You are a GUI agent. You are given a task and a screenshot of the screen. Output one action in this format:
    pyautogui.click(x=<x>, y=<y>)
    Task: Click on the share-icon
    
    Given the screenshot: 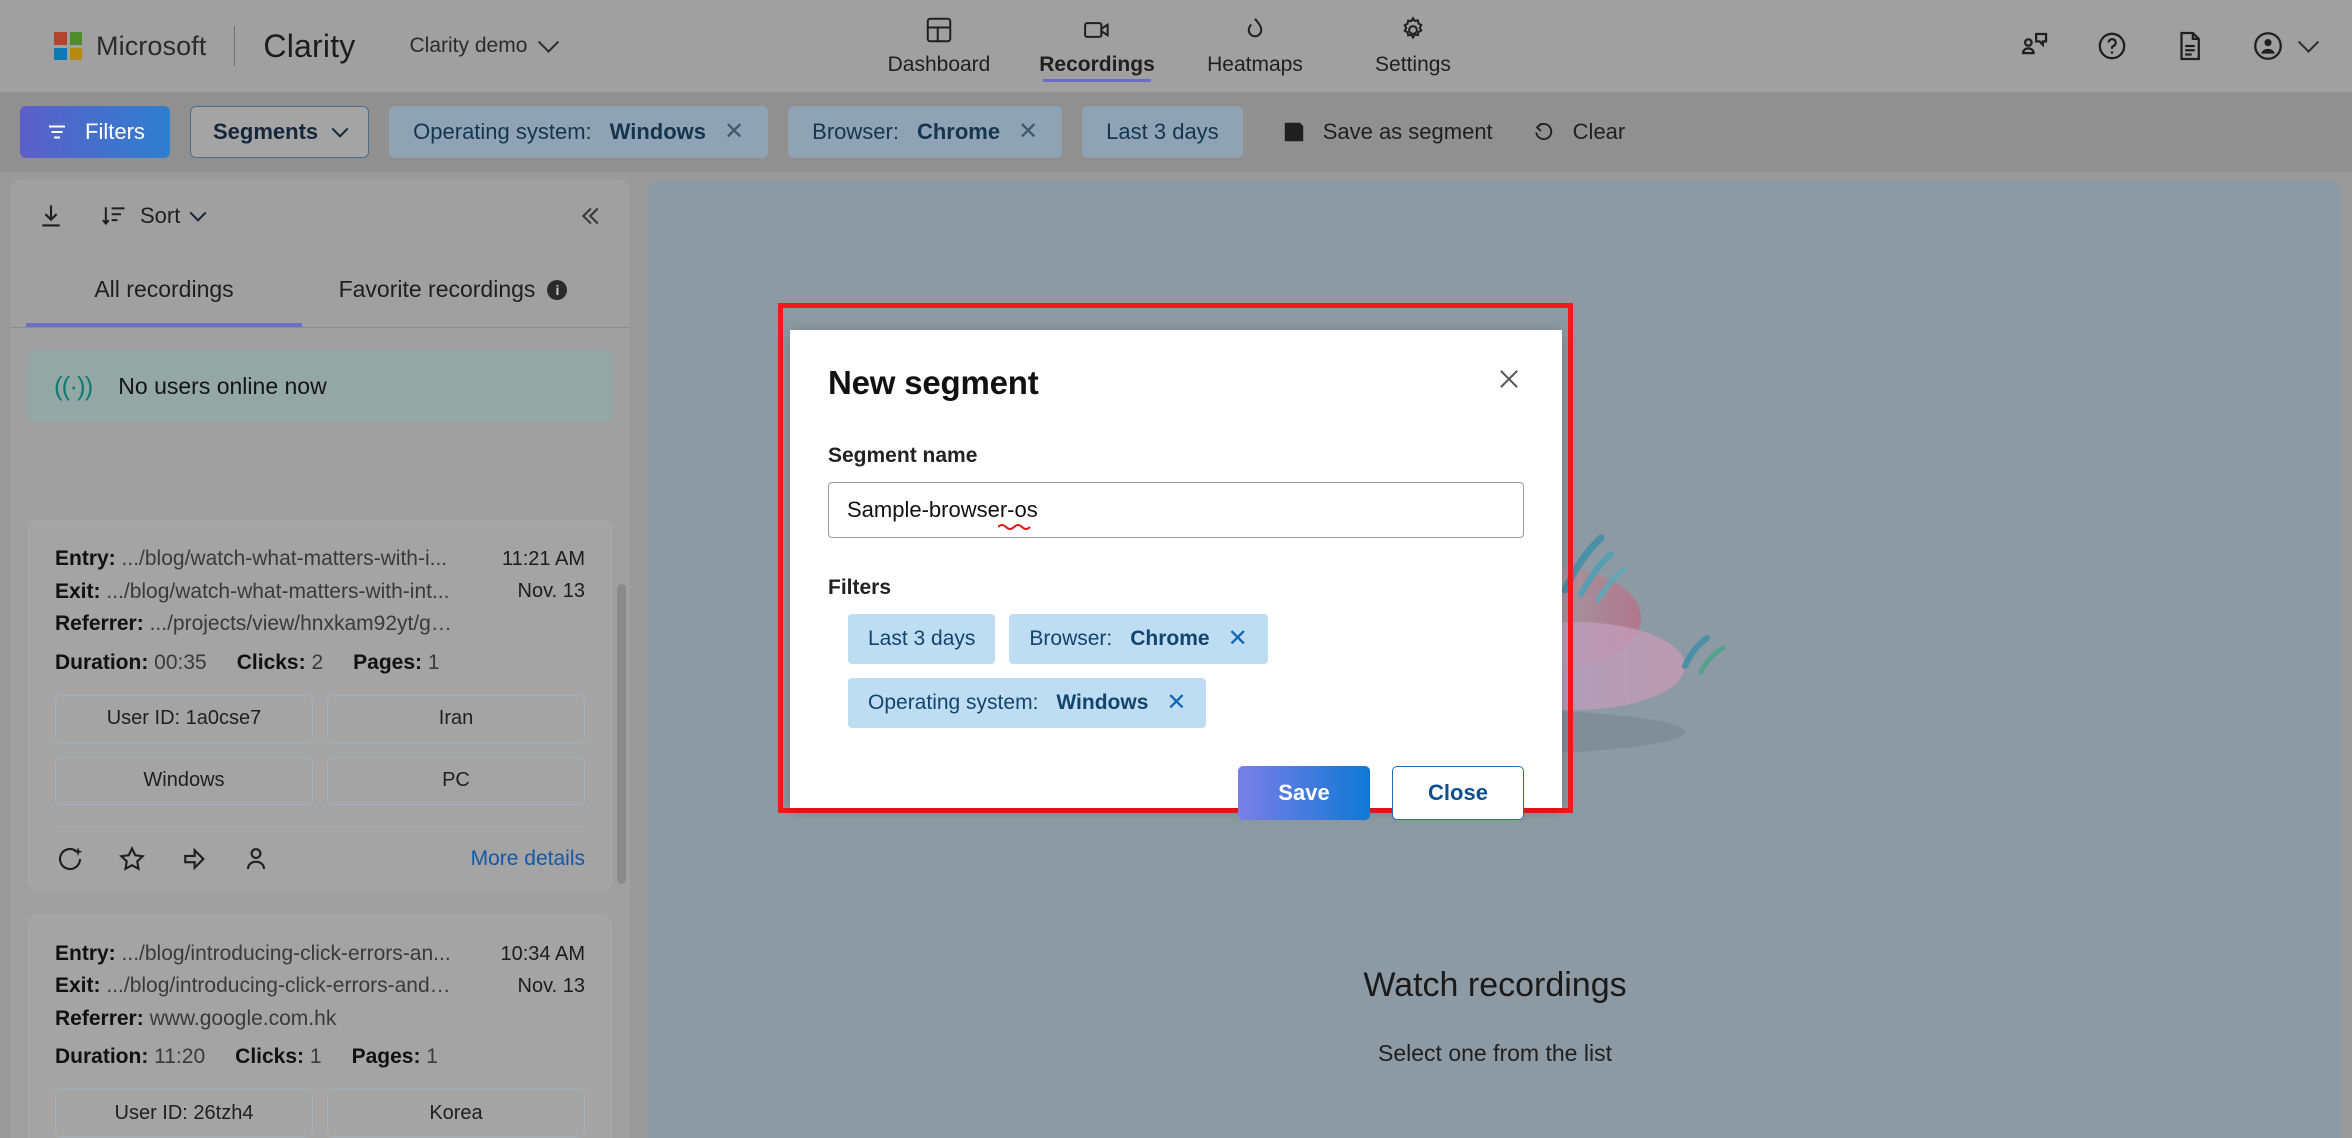 What is the action you would take?
    pyautogui.click(x=194, y=859)
    